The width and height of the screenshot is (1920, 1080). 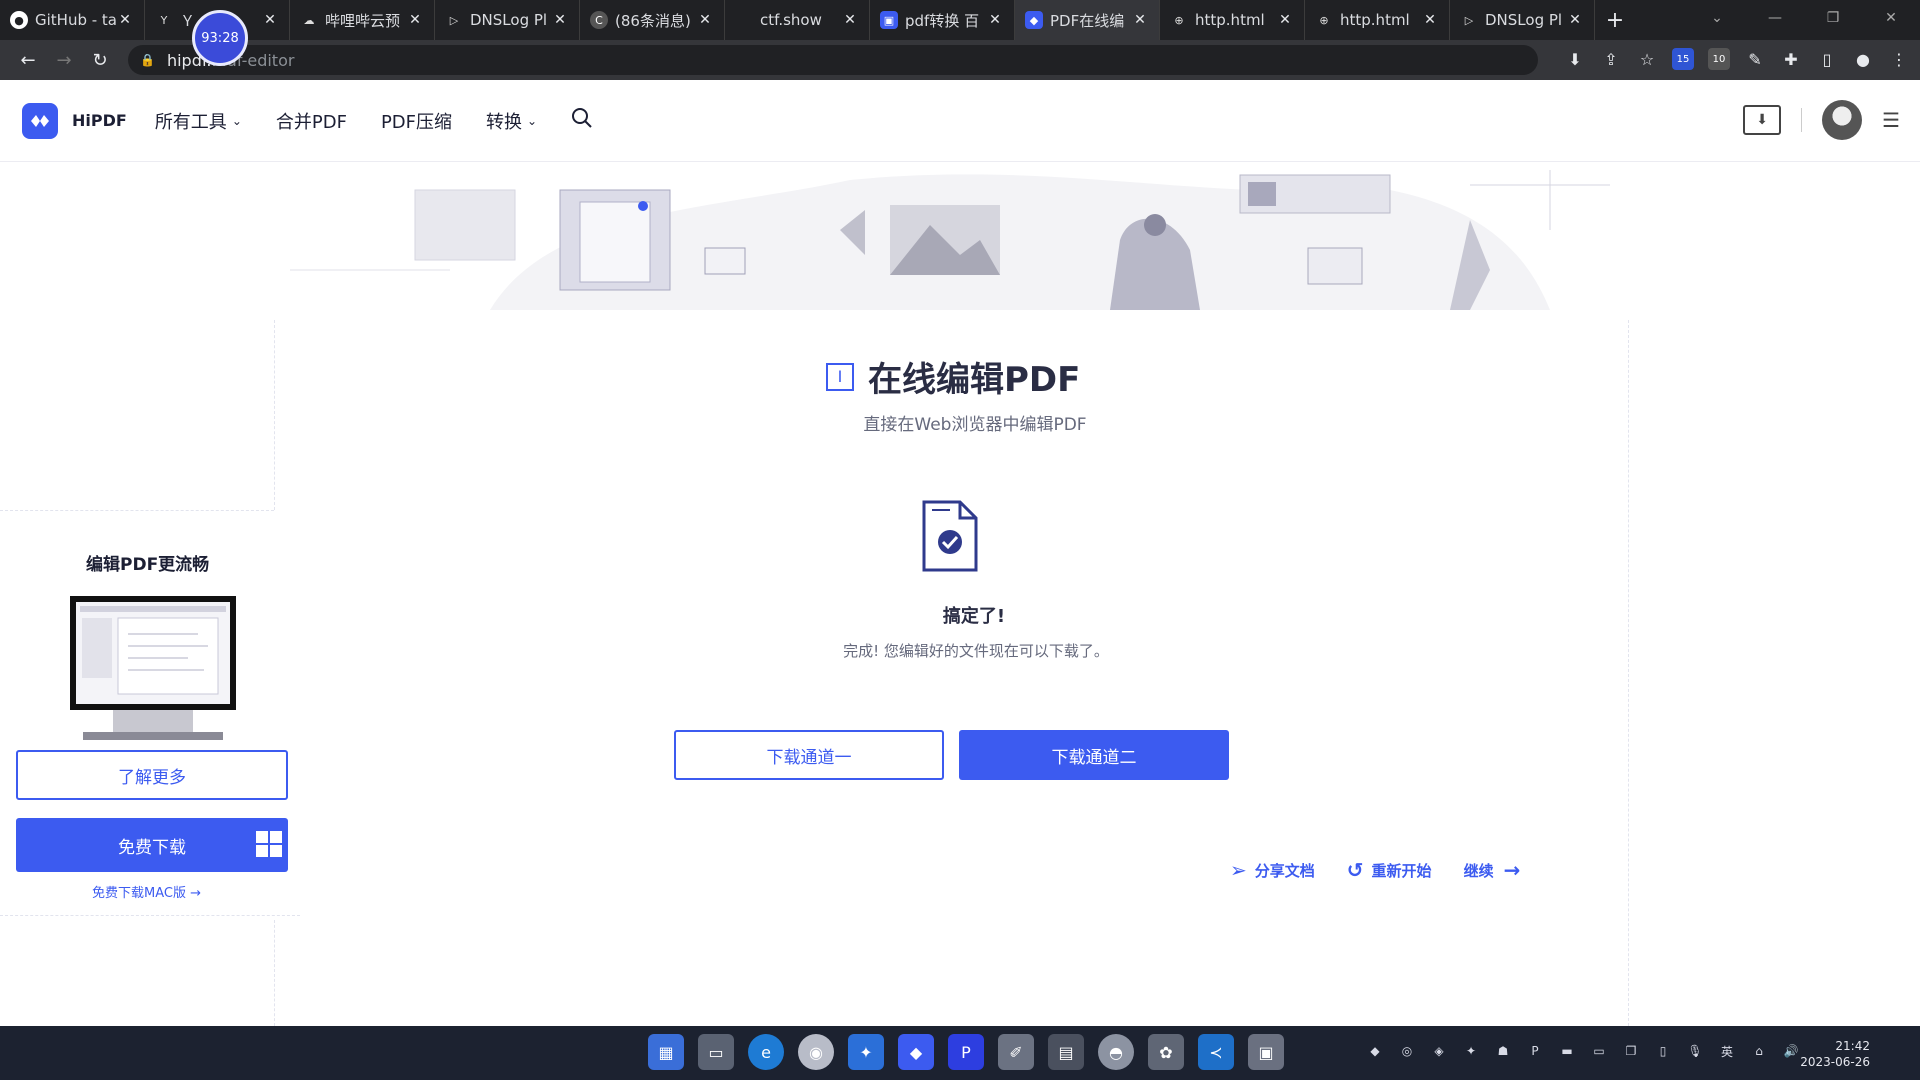 What do you see at coordinates (1863, 59) in the screenshot?
I see `profile-icon: ●` at bounding box center [1863, 59].